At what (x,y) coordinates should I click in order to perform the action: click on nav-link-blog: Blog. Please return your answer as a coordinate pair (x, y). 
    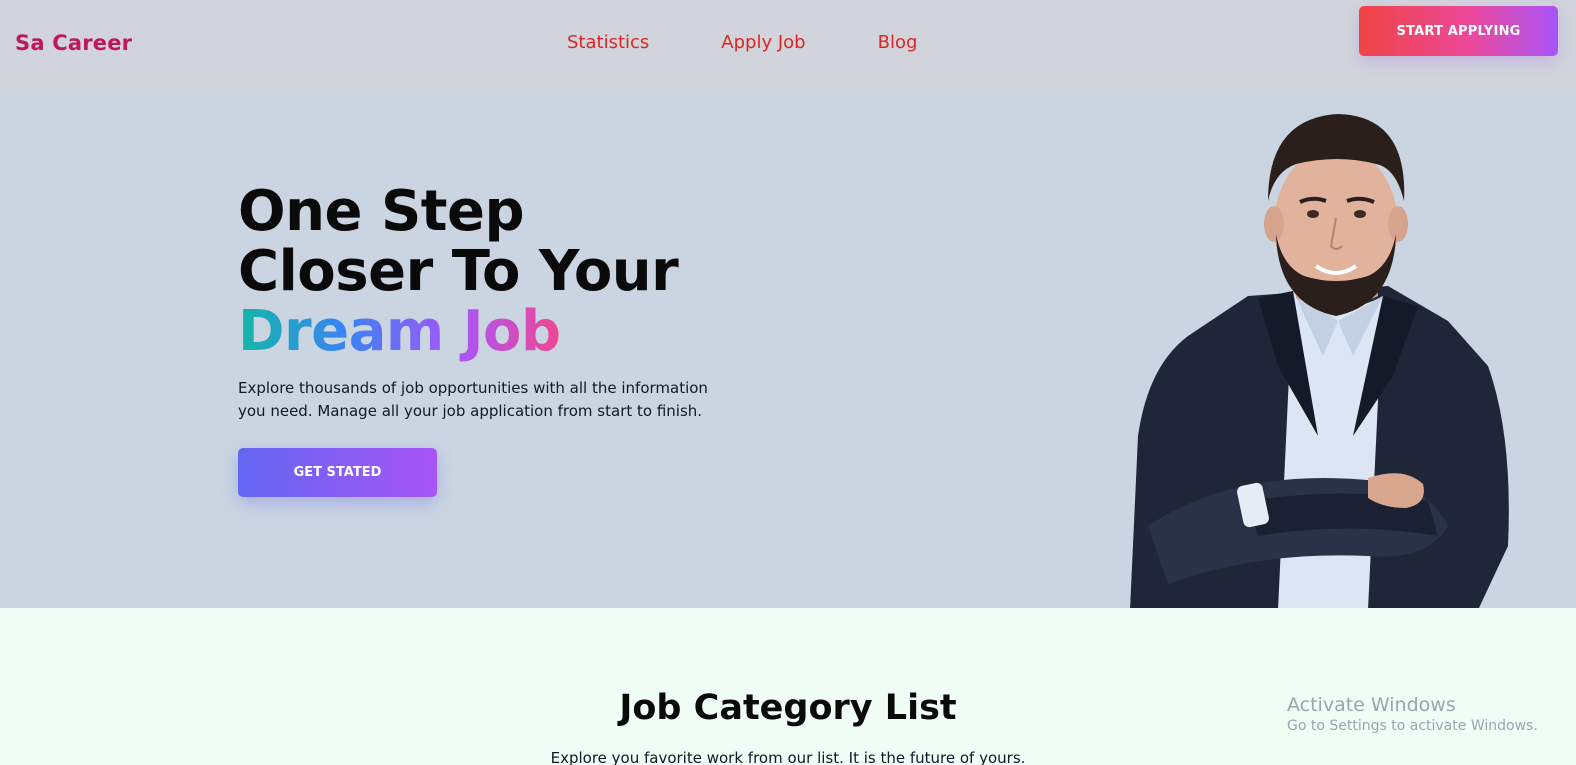
    Looking at the image, I should click on (898, 42).